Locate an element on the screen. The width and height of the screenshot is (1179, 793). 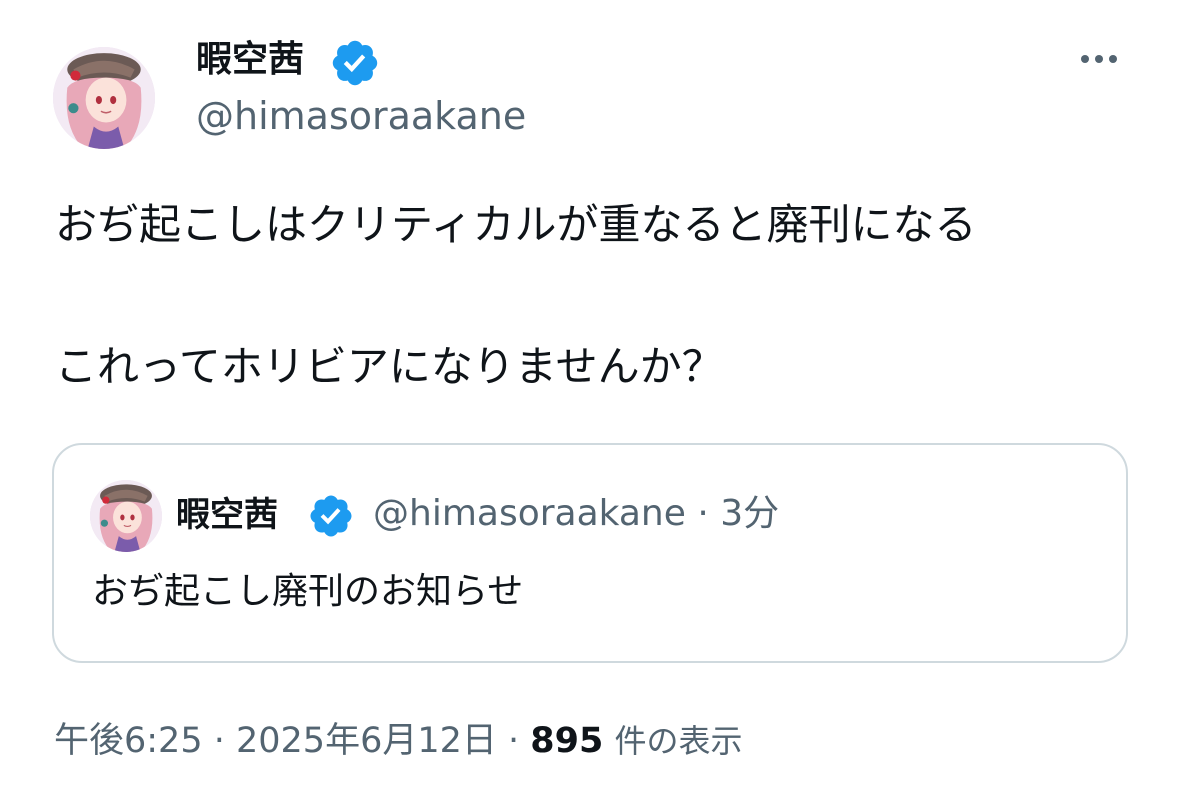
quoted-author-handle: @himasoraakane is located at coordinates (529, 513).